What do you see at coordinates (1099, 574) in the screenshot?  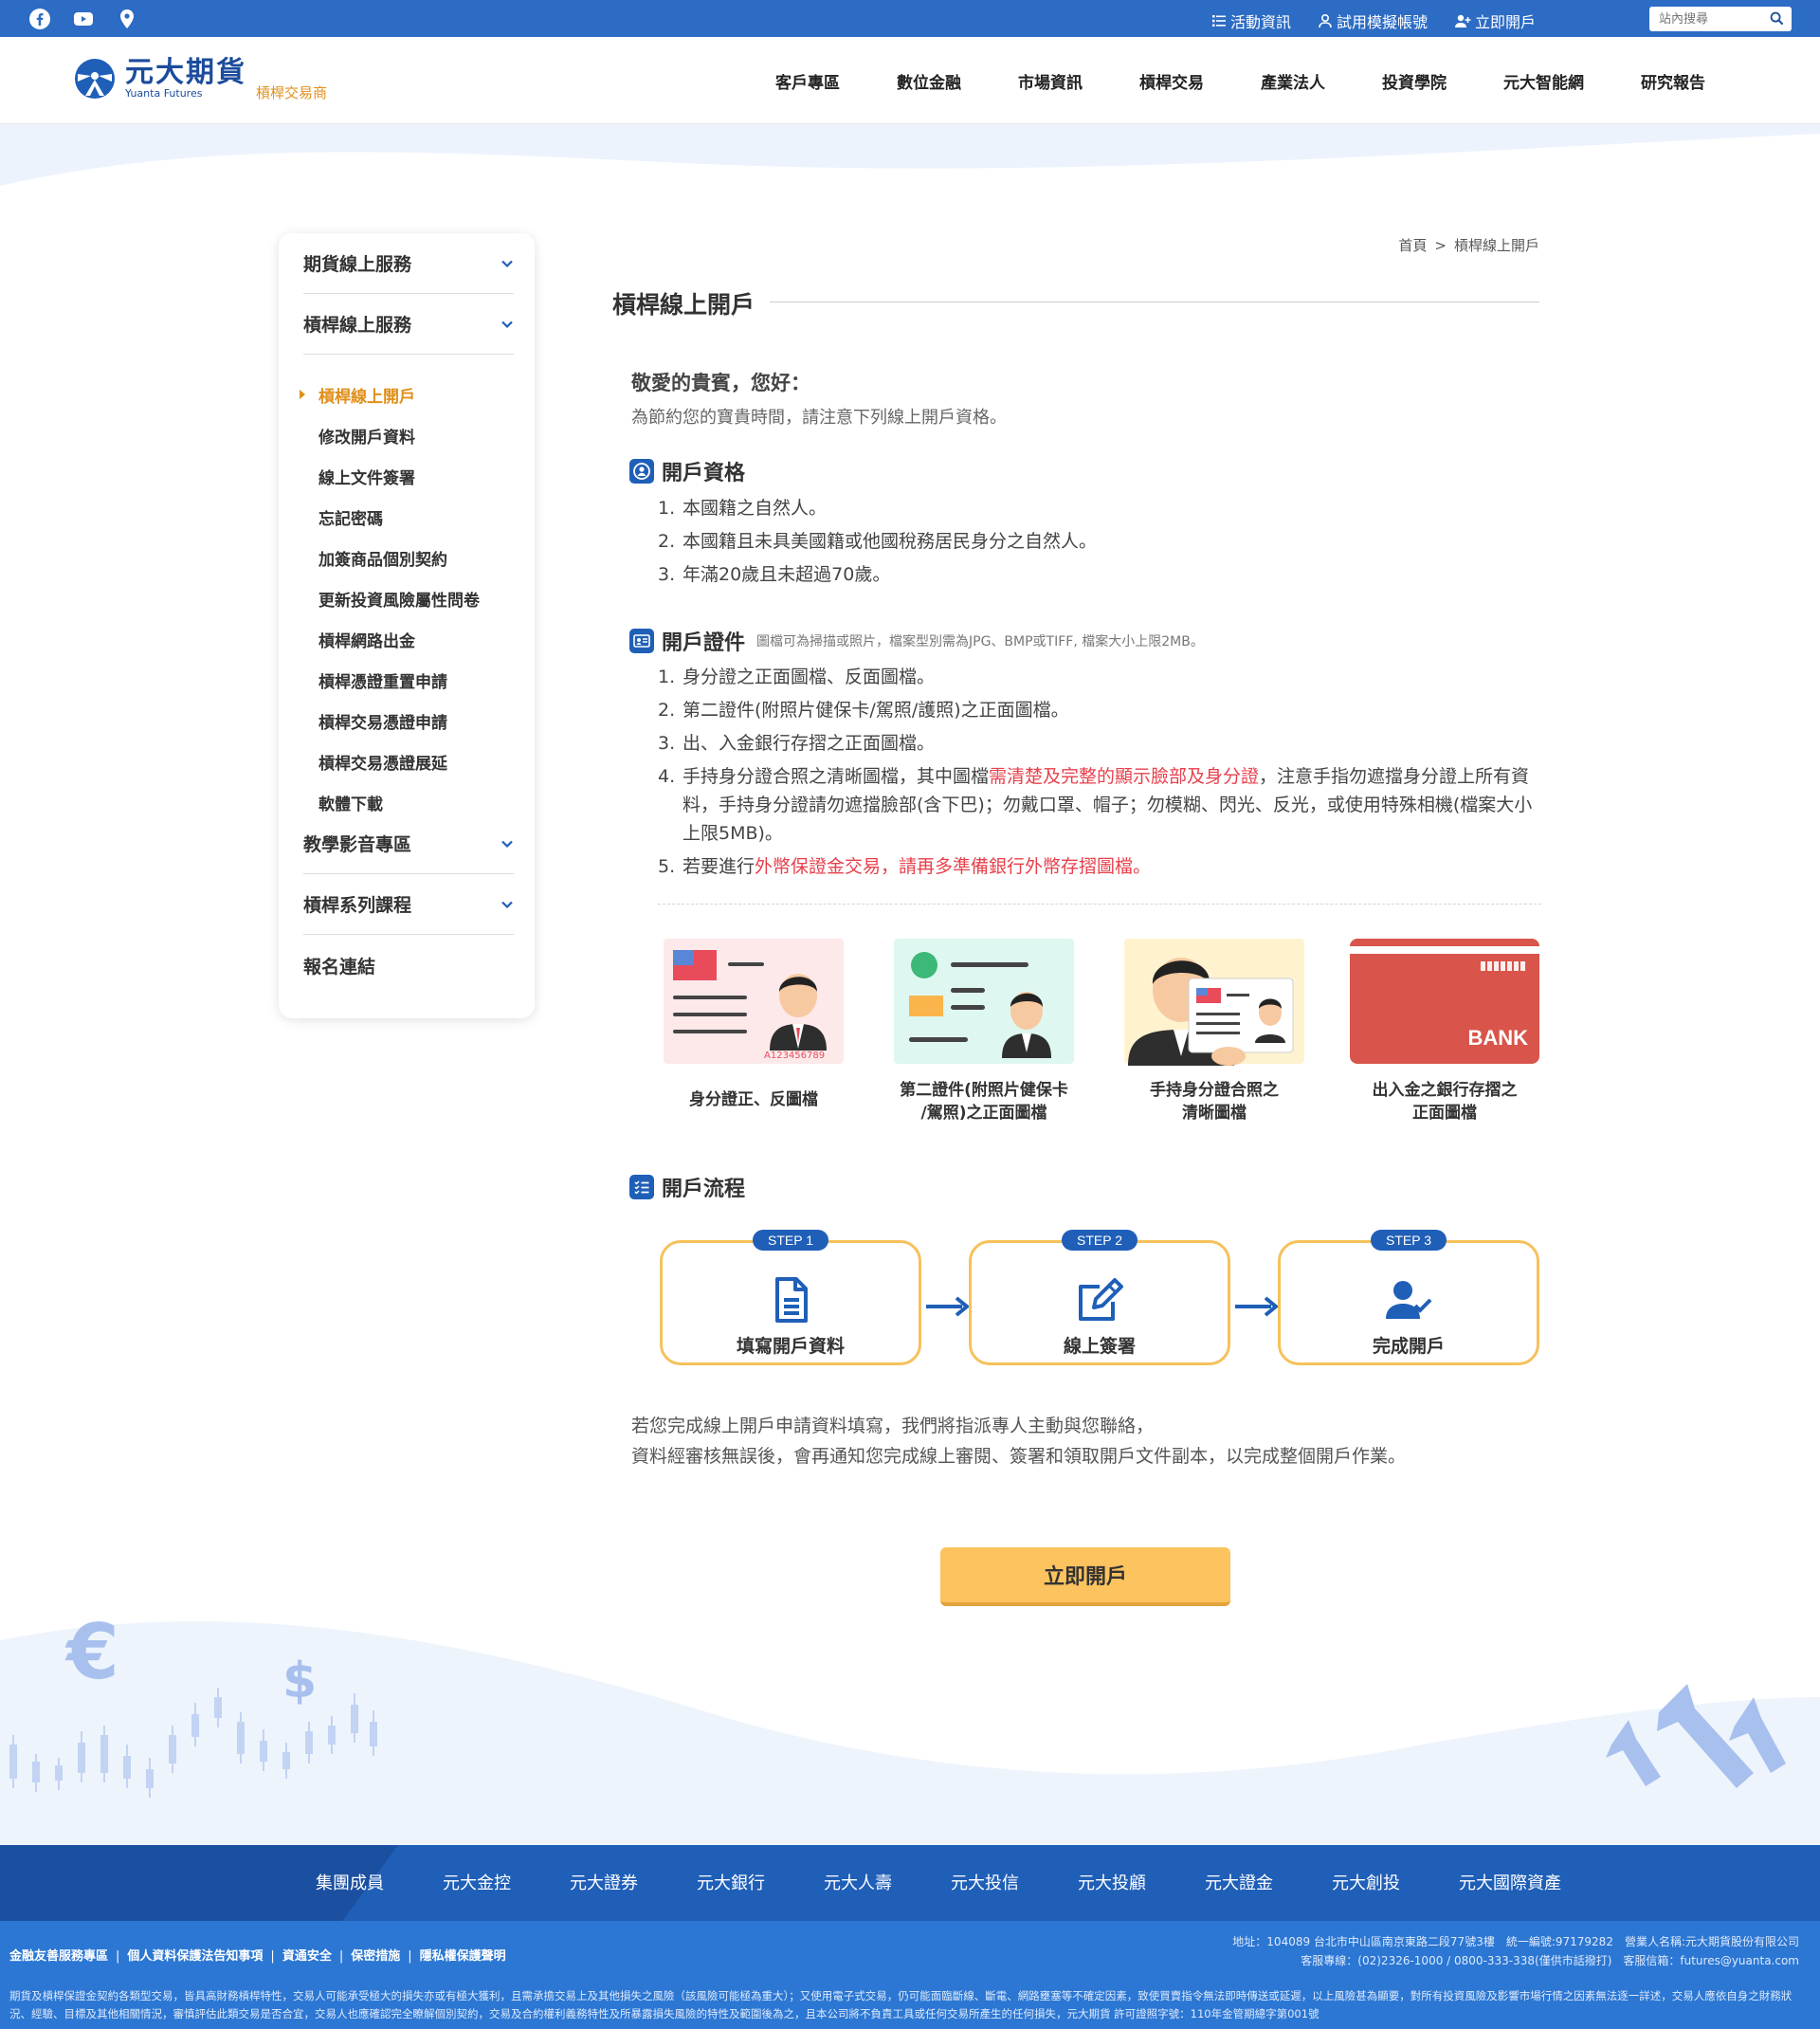 I see `list-item: 3. 年滿20歲且未超過70歲。` at bounding box center [1099, 574].